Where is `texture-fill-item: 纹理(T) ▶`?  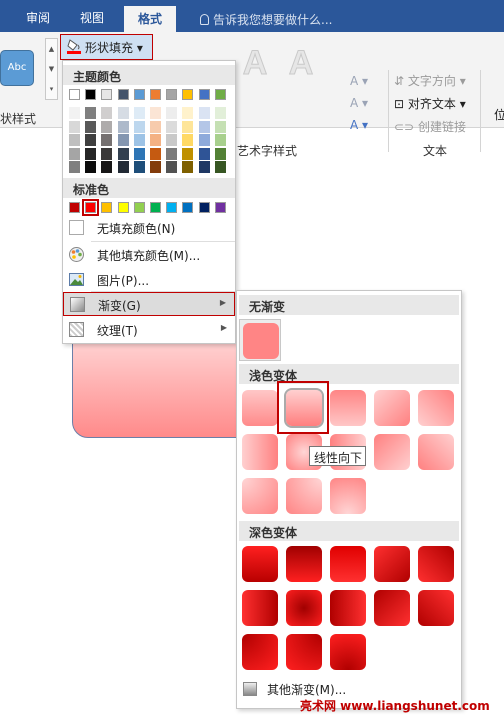
texture-fill-item: 纹理(T) ▶ is located at coordinates (149, 330).